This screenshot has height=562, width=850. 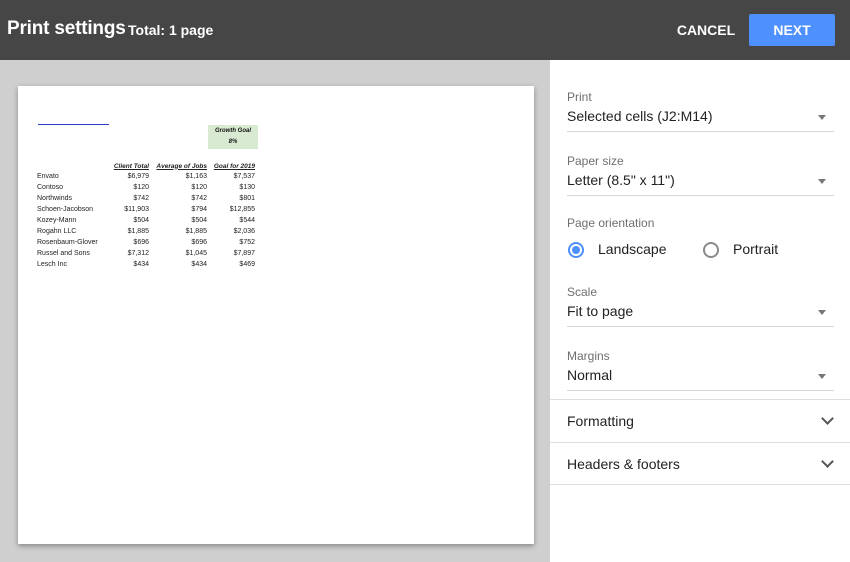 I want to click on client-name: Envato, so click(x=48, y=176).